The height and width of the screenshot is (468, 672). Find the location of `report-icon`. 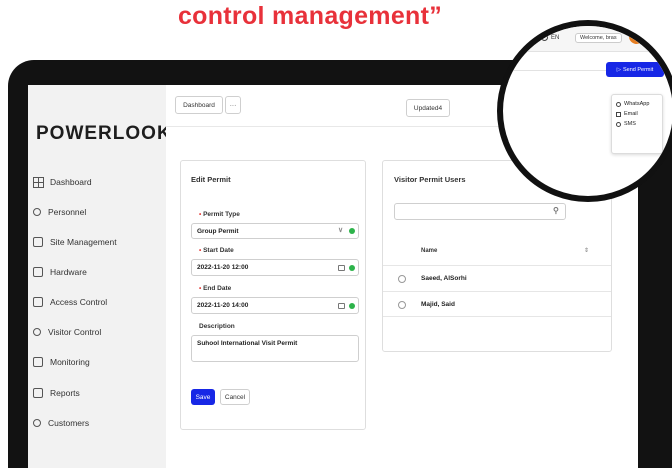

report-icon is located at coordinates (38, 393).